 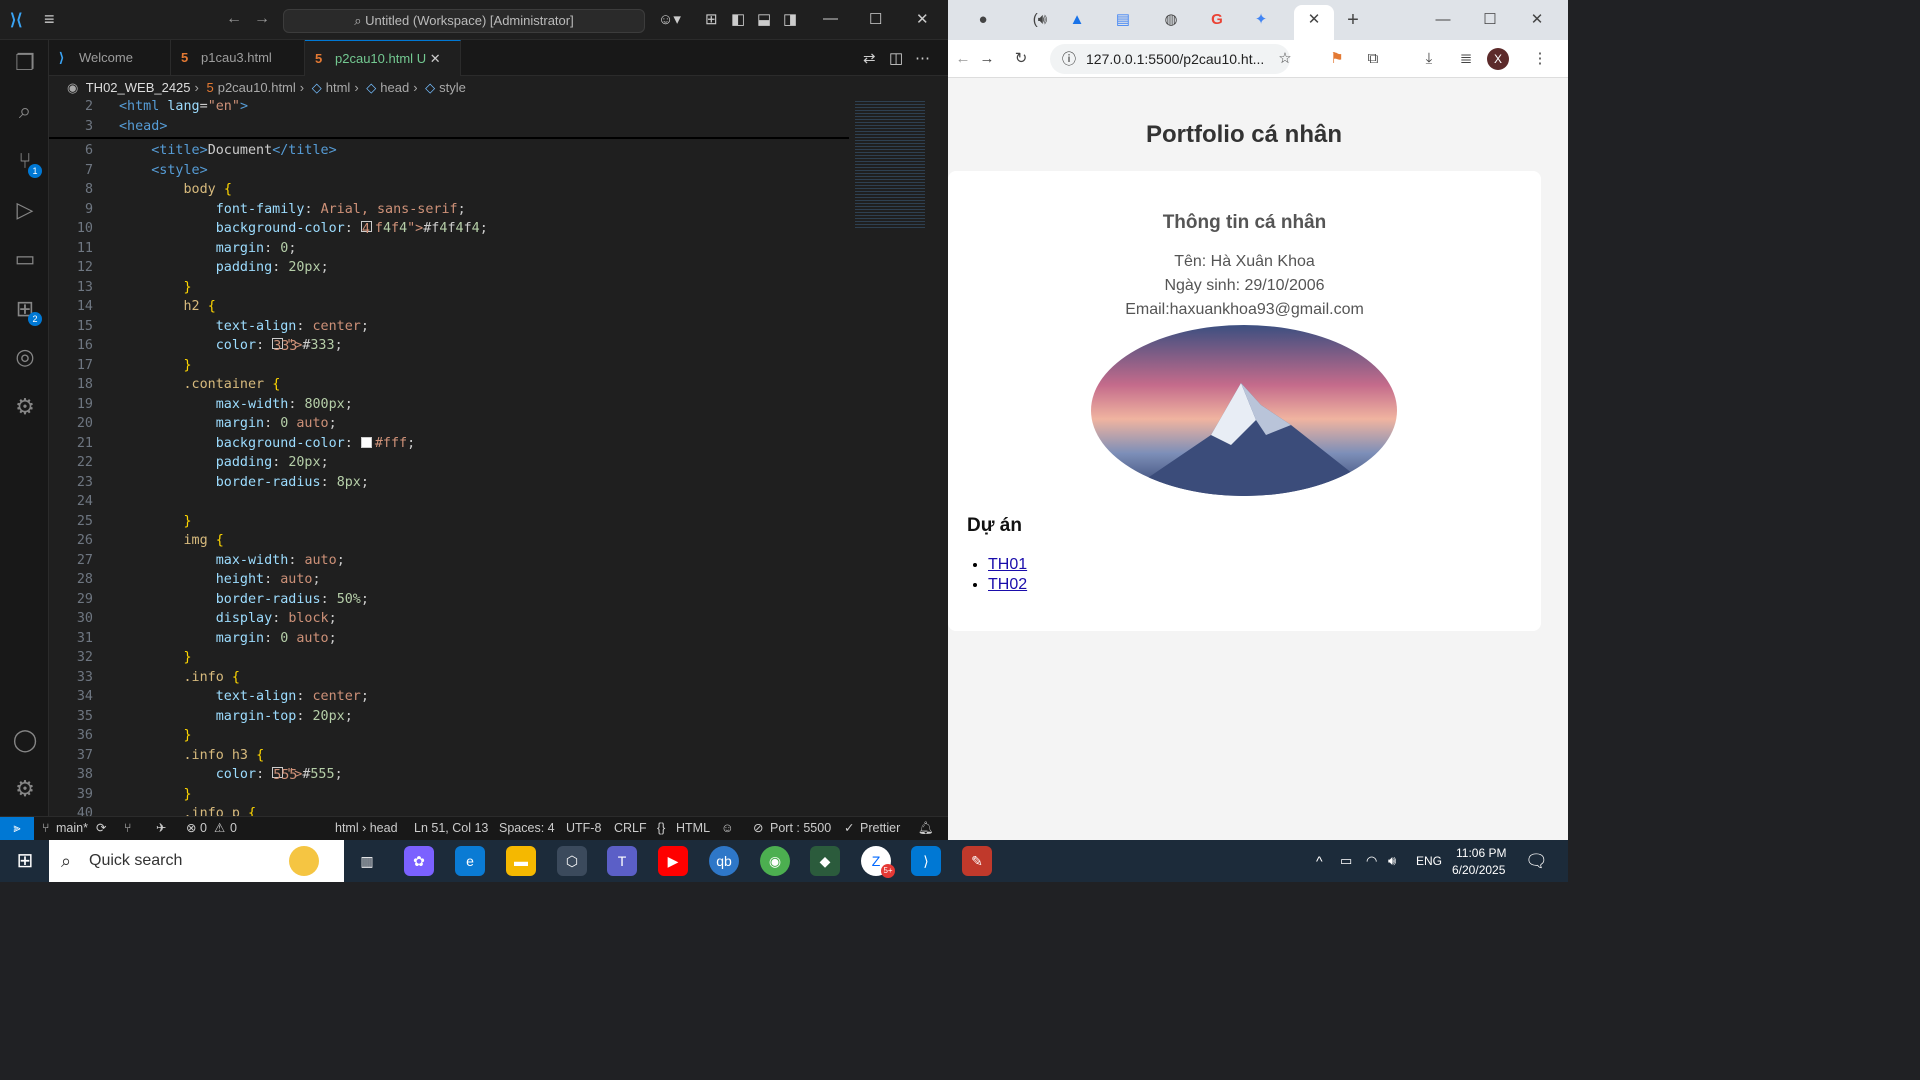 What do you see at coordinates (775, 861) in the screenshot?
I see `chrome-icon: ◉` at bounding box center [775, 861].